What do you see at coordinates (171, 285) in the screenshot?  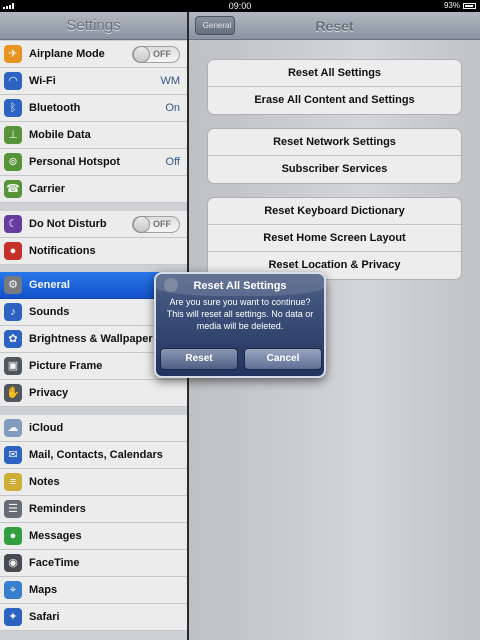 I see `alert-icon` at bounding box center [171, 285].